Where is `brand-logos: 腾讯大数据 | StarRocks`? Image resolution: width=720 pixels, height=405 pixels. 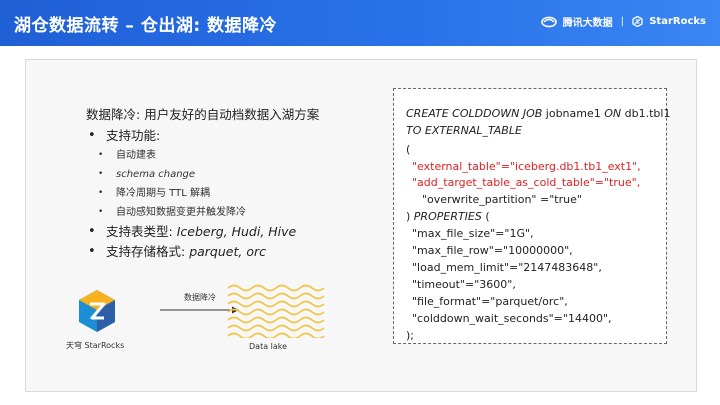 brand-logos: 腾讯大数据 | StarRocks is located at coordinates (623, 21).